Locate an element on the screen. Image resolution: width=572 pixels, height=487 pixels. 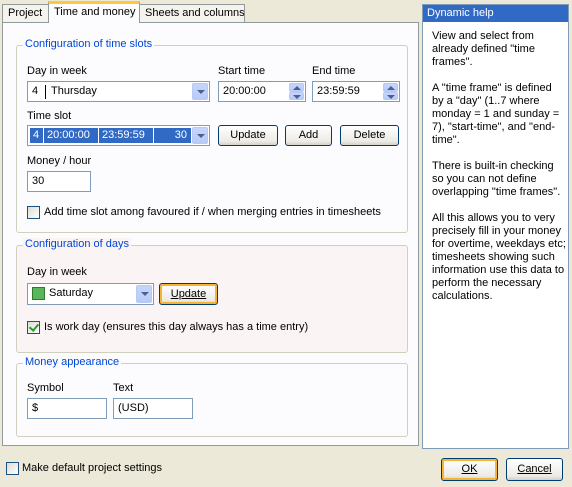
time-slot-selection: 4 20:00:00 23:59:59 30 is located at coordinates (110, 135).